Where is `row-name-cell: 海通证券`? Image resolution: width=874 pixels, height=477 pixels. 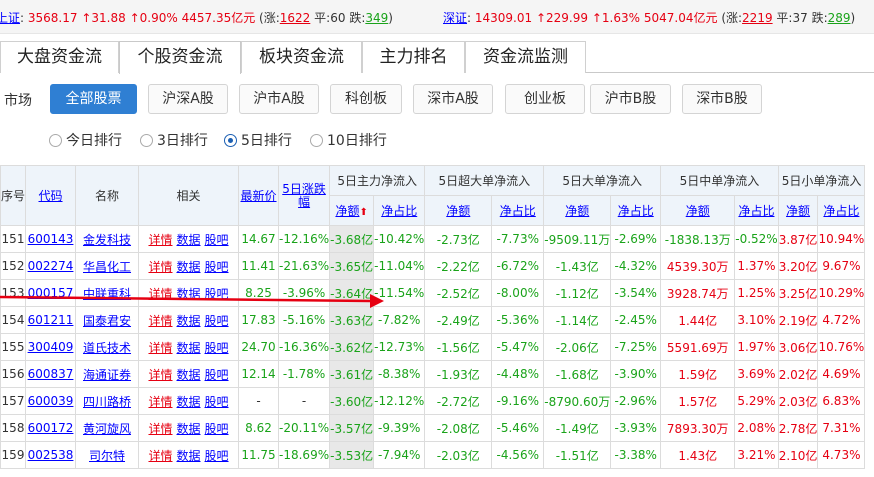 row-name-cell: 海通证券 is located at coordinates (107, 374).